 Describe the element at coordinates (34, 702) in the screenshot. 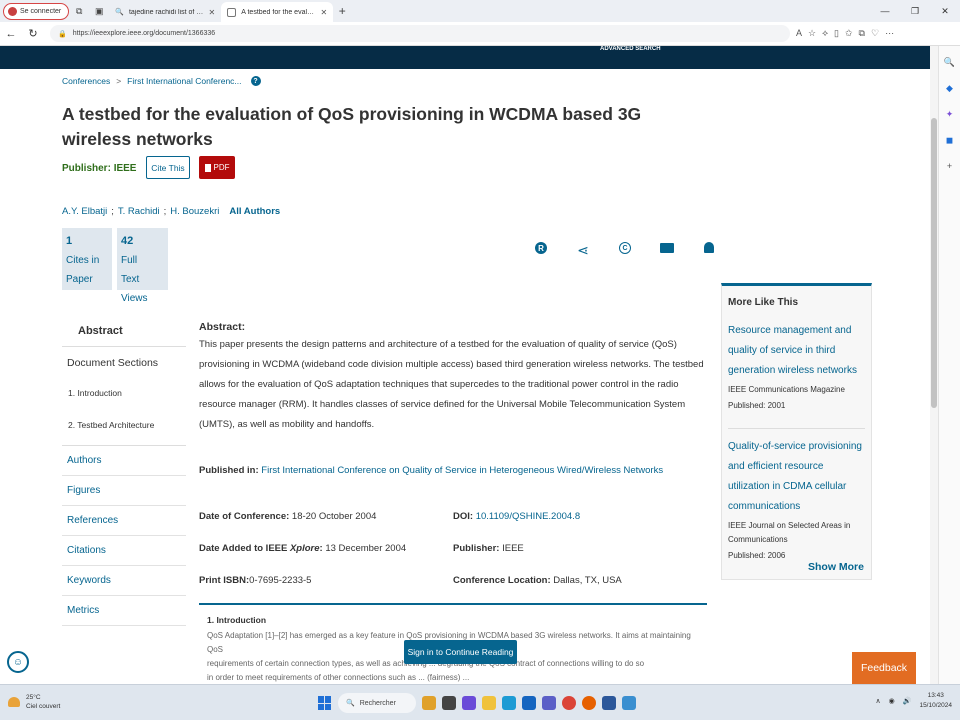

I see `weather-widget: 25°C Ciel couvert` at that location.